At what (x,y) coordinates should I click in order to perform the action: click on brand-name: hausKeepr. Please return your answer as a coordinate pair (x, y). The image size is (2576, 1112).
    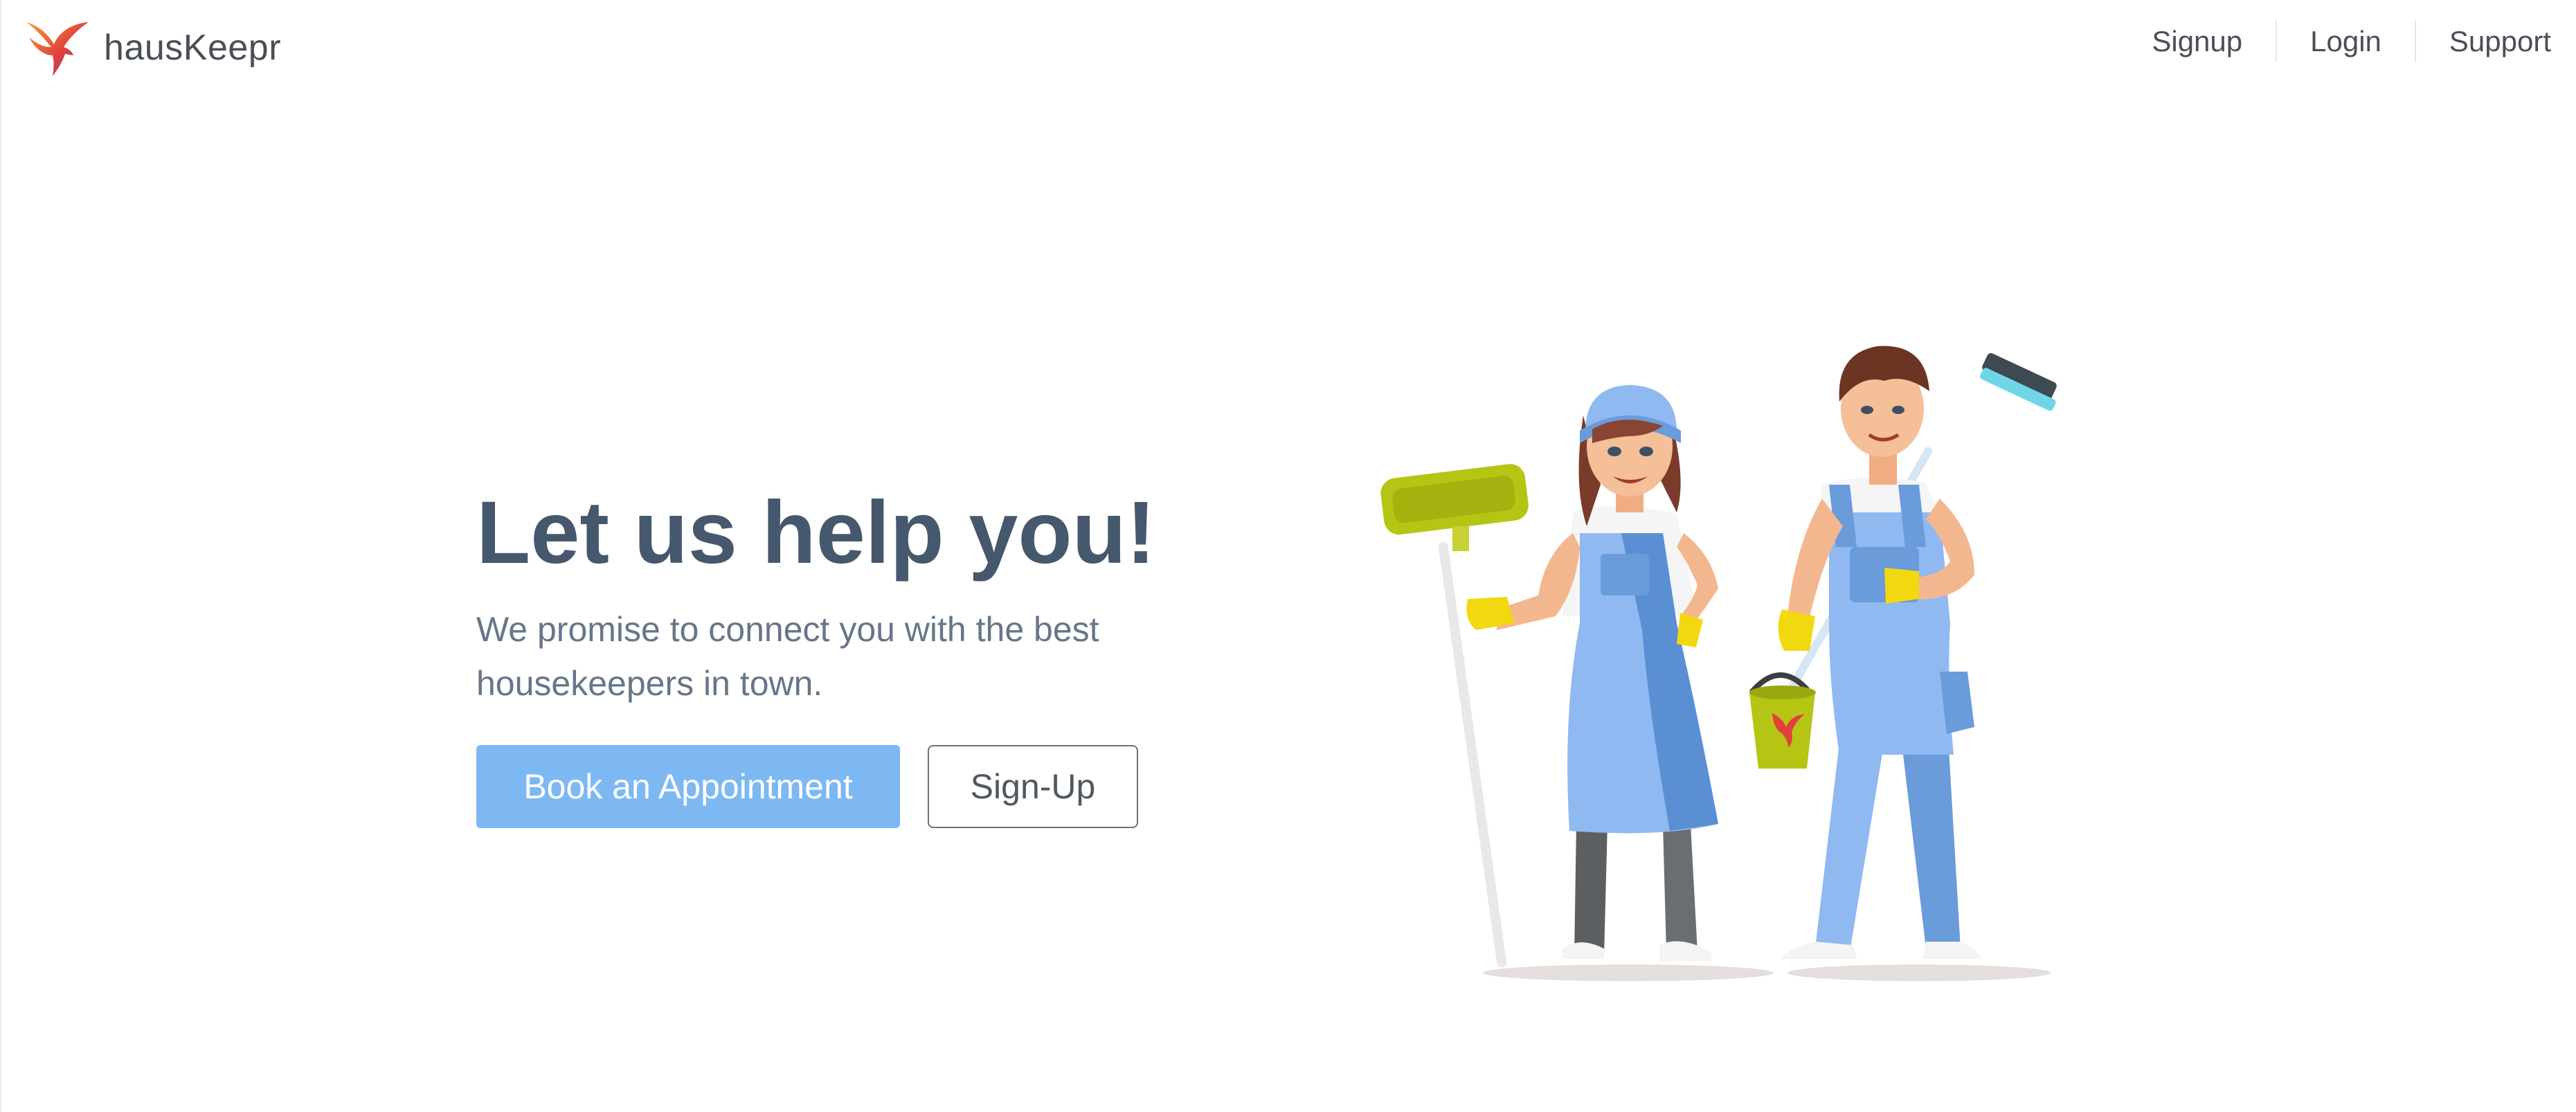
    Looking at the image, I should click on (193, 48).